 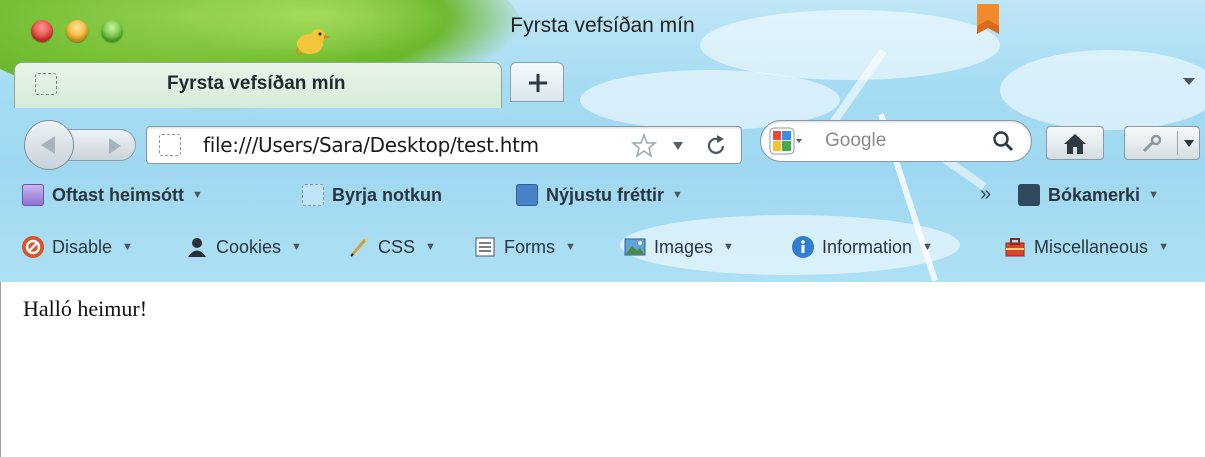 I want to click on webdev-forms-menu: Forms ▼, so click(x=525, y=247).